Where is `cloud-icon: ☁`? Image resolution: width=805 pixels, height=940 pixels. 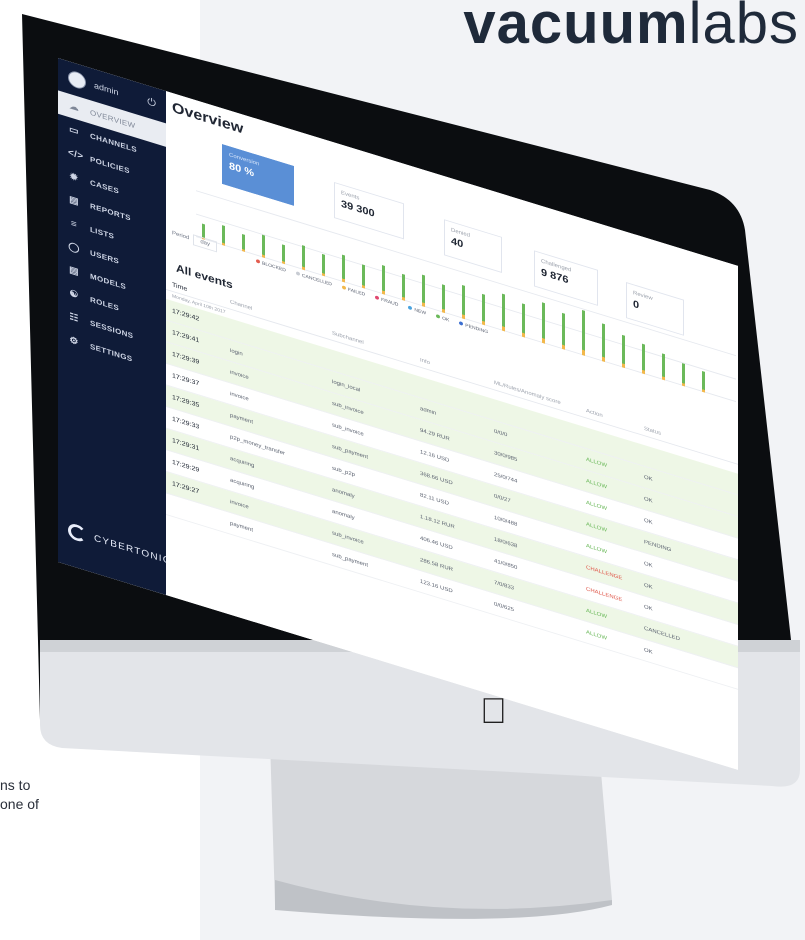
cloud-icon: ☁ is located at coordinates (74, 107).